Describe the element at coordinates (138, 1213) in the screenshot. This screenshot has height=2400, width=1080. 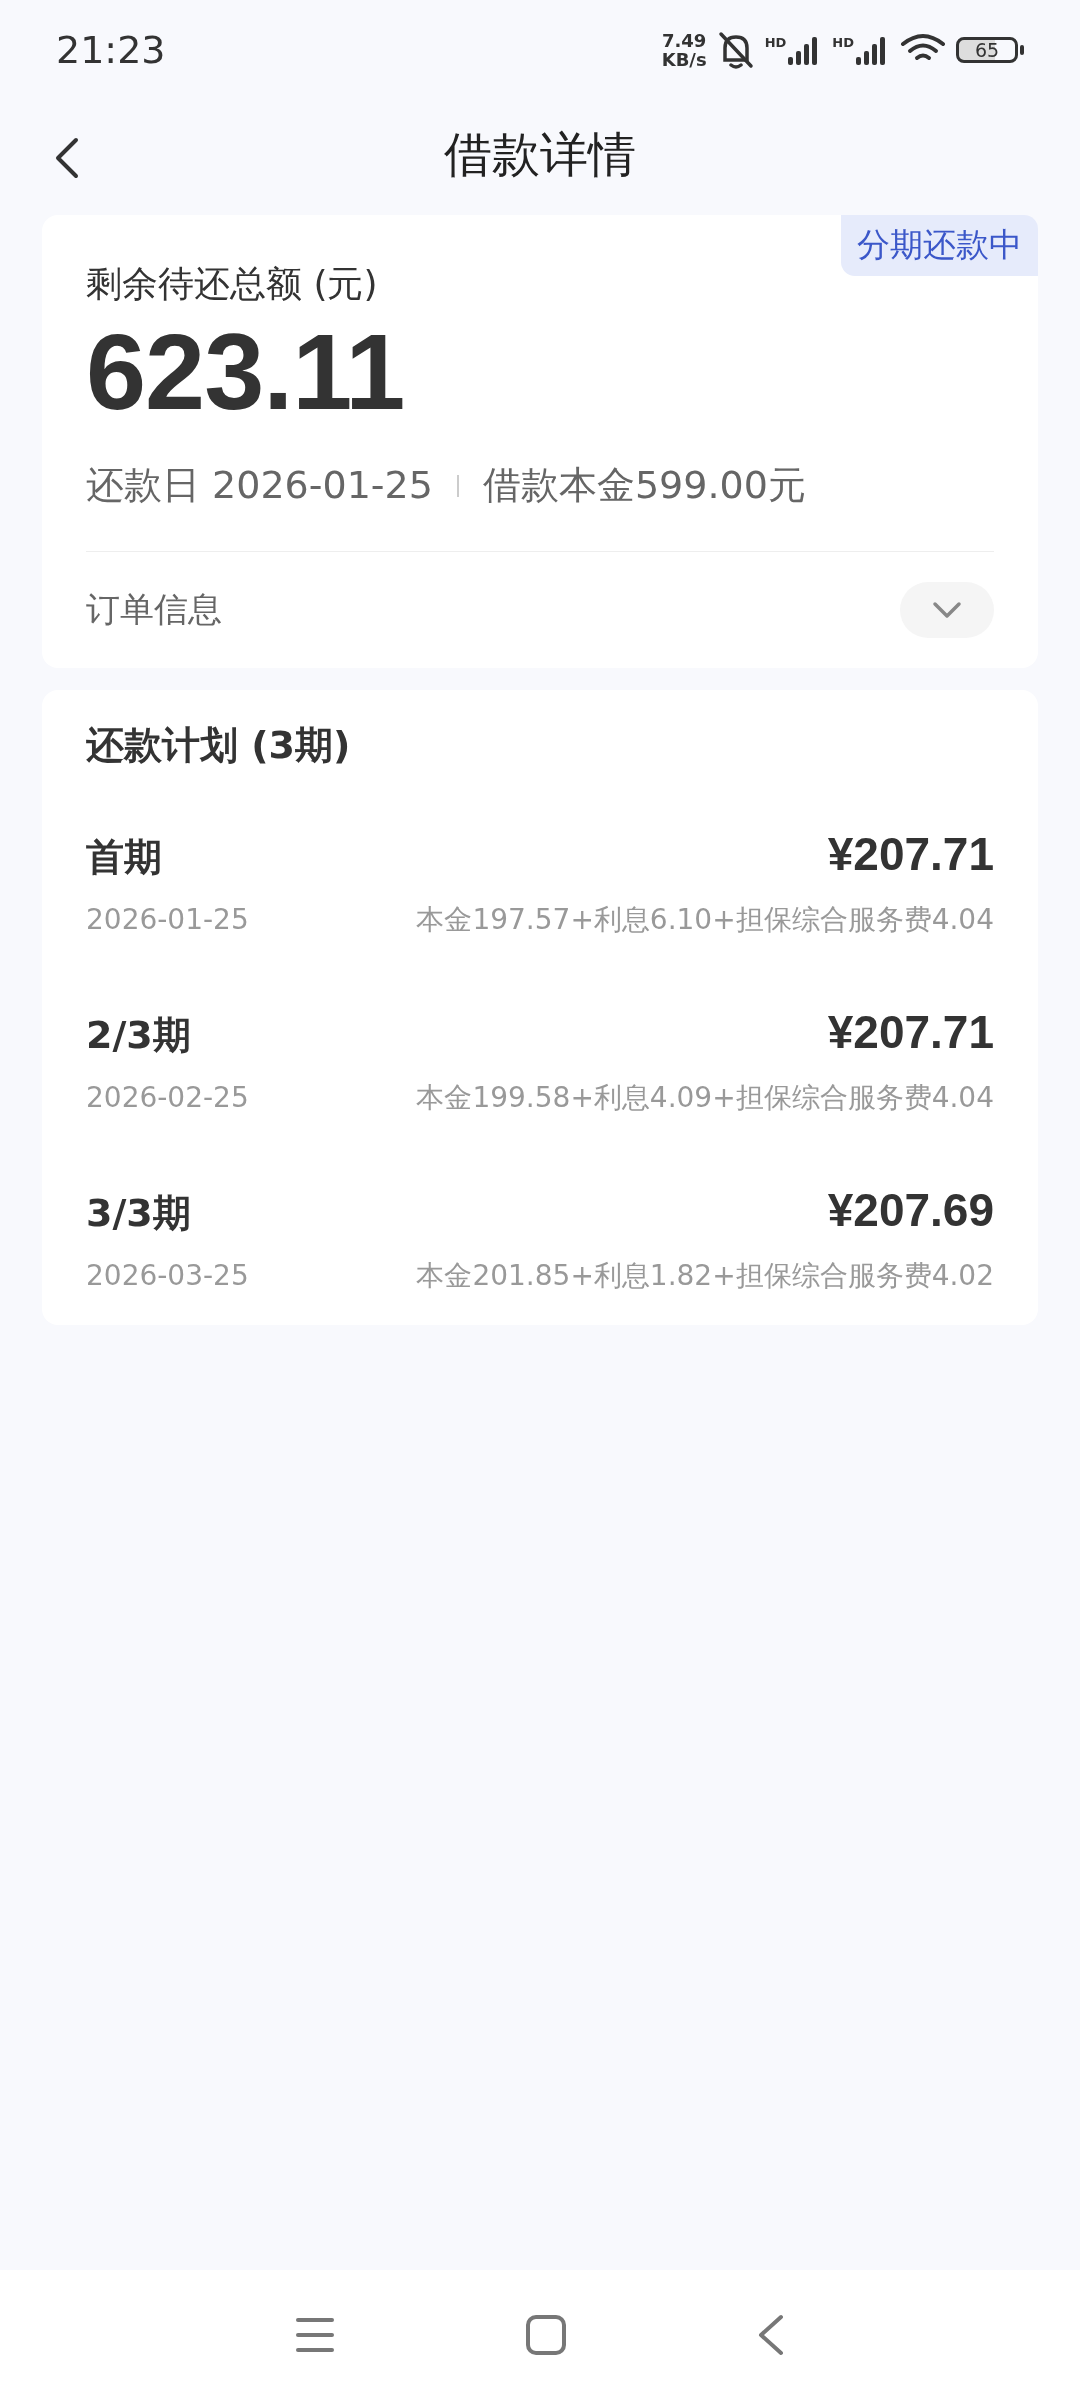
I see `installment-period: 3/3期` at that location.